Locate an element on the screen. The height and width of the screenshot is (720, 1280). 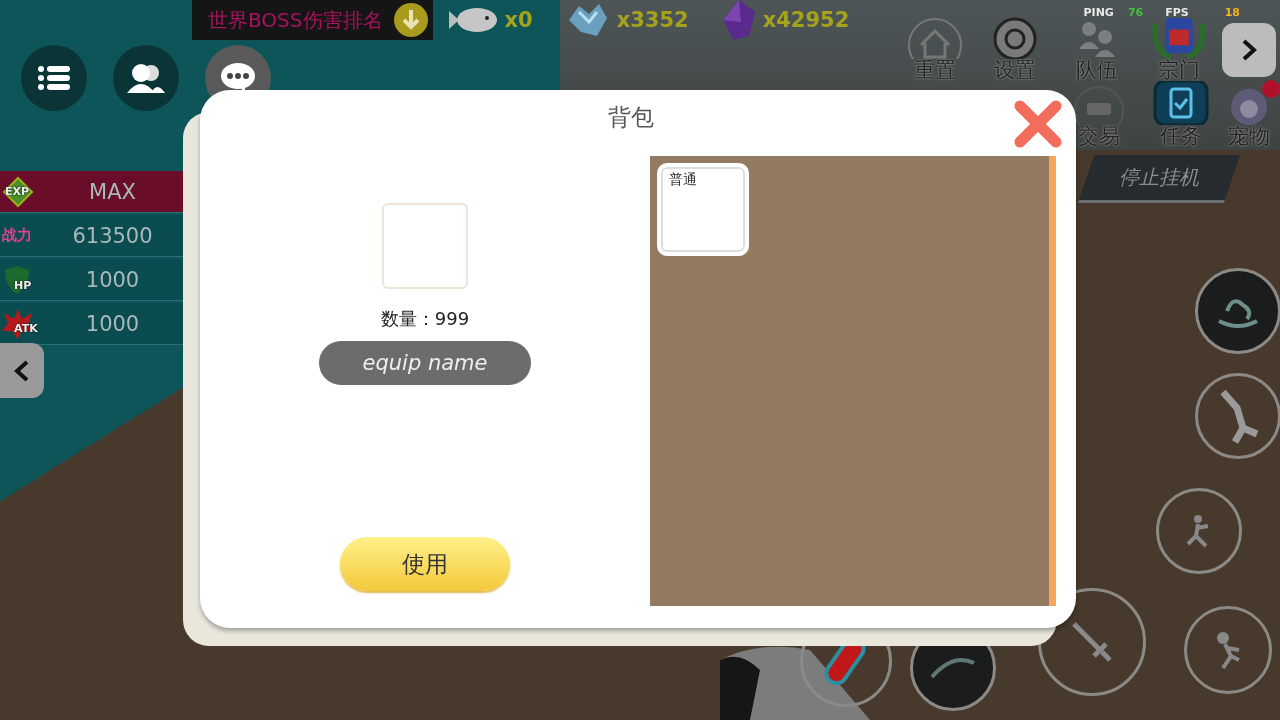
cart-icon is located at coordinates (1099, 105).